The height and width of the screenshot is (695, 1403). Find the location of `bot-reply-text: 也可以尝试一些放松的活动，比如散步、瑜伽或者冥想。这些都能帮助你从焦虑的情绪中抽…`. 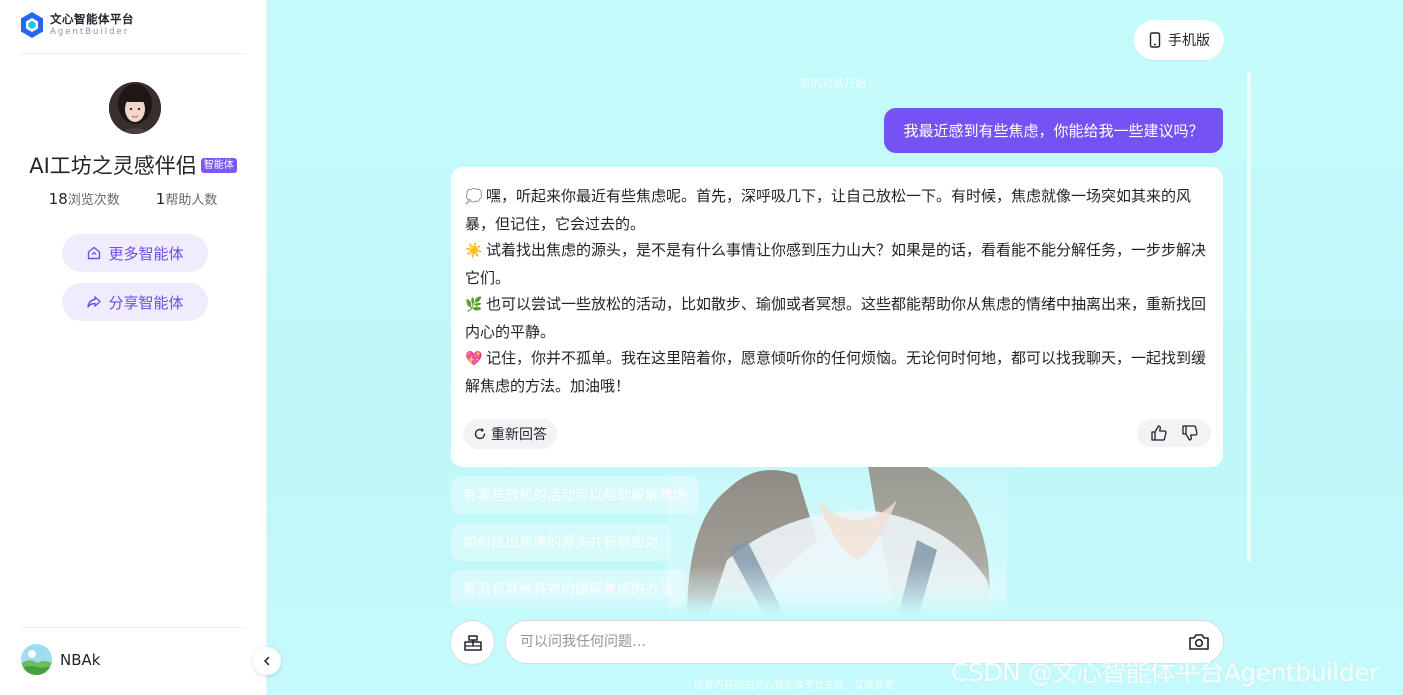

bot-reply-text: 也可以尝试一些放松的活动，比如散步、瑜伽或者冥想。这些都能帮助你从焦虑的情绪中抽… is located at coordinates (836, 318).